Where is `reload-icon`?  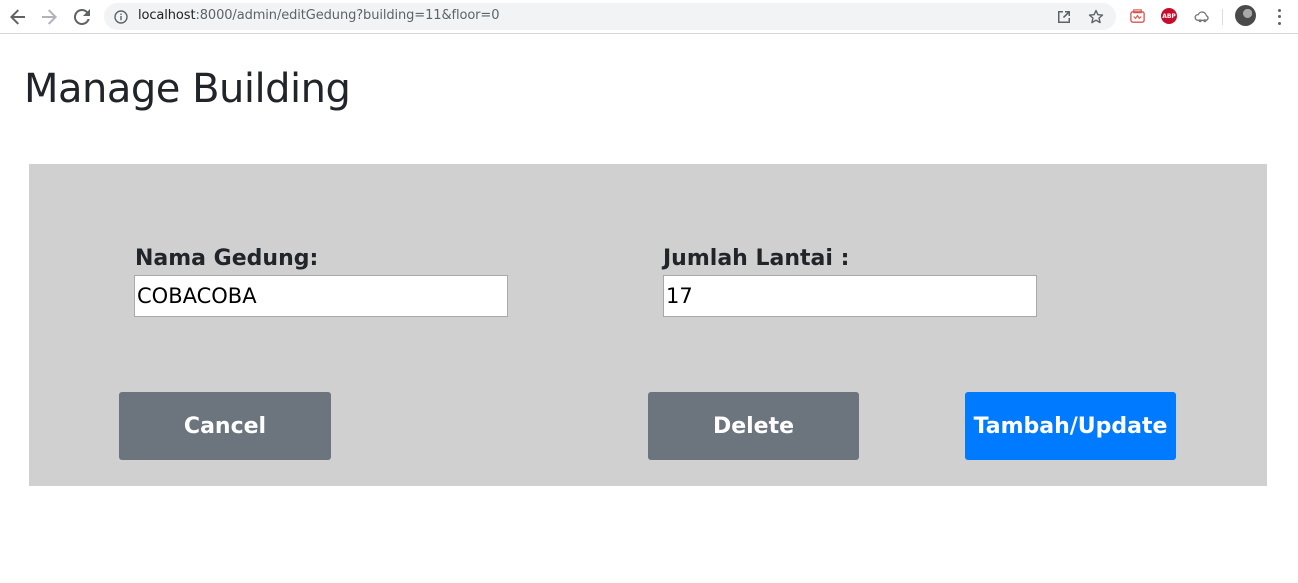 reload-icon is located at coordinates (82, 17).